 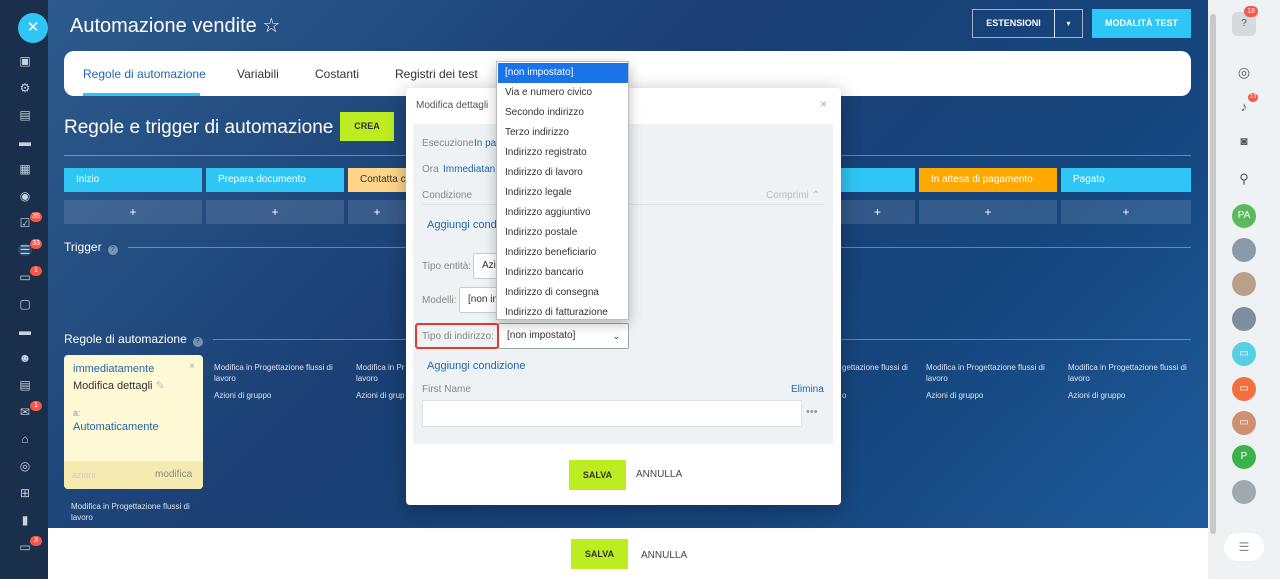 I want to click on chevron-down-icon: ▾, so click(x=1068, y=23).